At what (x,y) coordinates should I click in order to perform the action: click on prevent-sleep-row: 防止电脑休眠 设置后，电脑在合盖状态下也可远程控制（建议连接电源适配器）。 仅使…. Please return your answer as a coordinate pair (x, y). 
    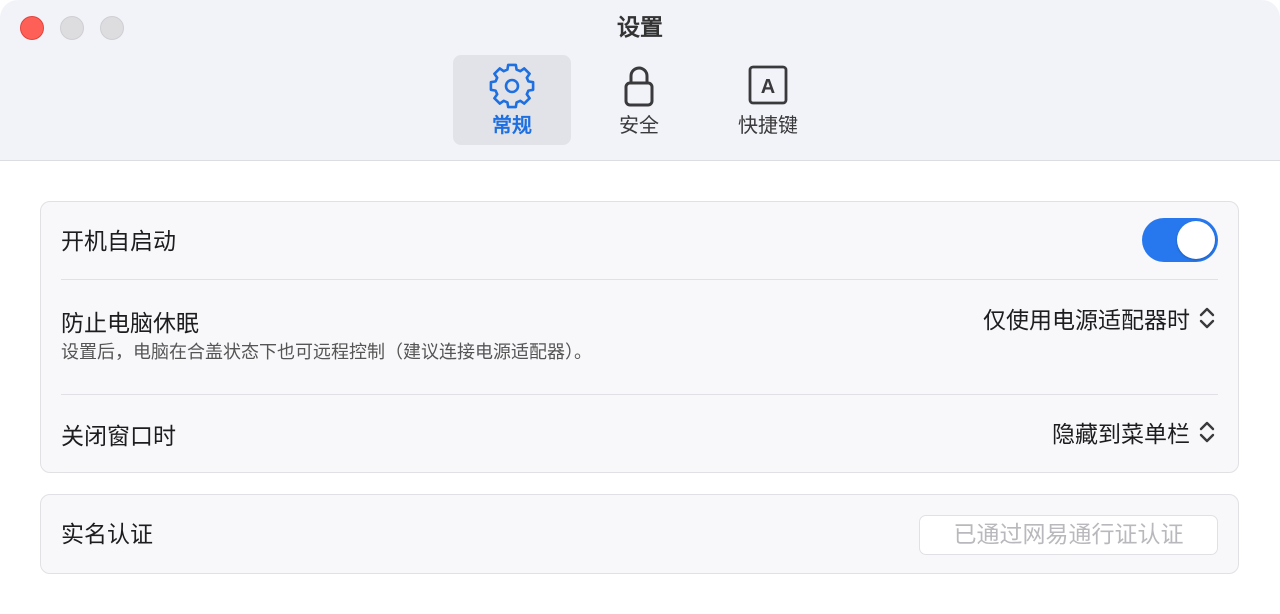
    Looking at the image, I should click on (639, 335).